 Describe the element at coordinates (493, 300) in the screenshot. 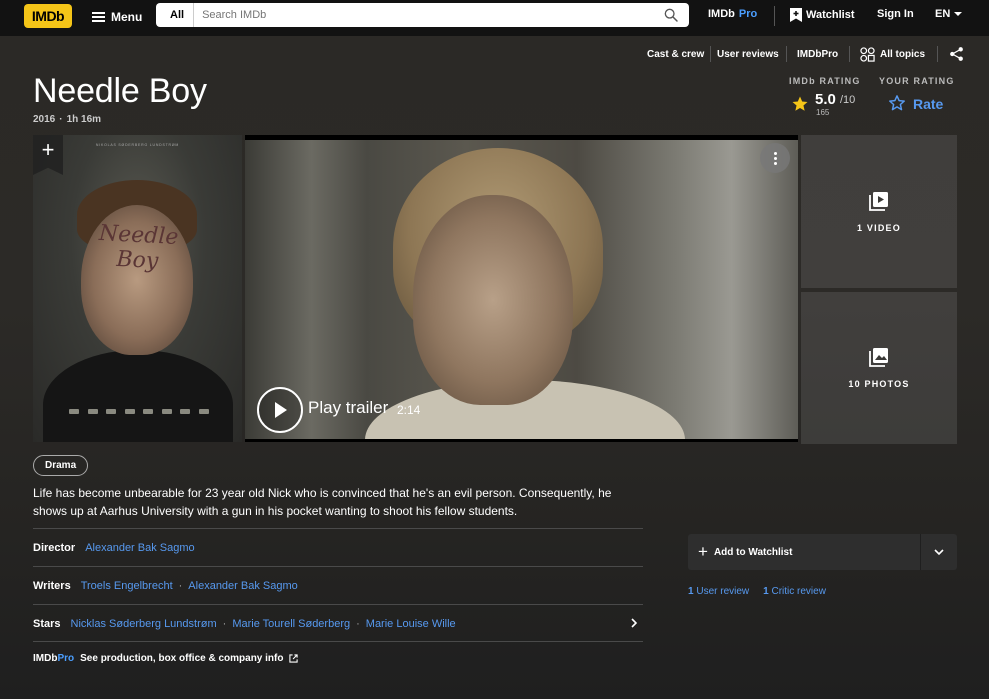

I see `thumbnail-figure-face` at that location.